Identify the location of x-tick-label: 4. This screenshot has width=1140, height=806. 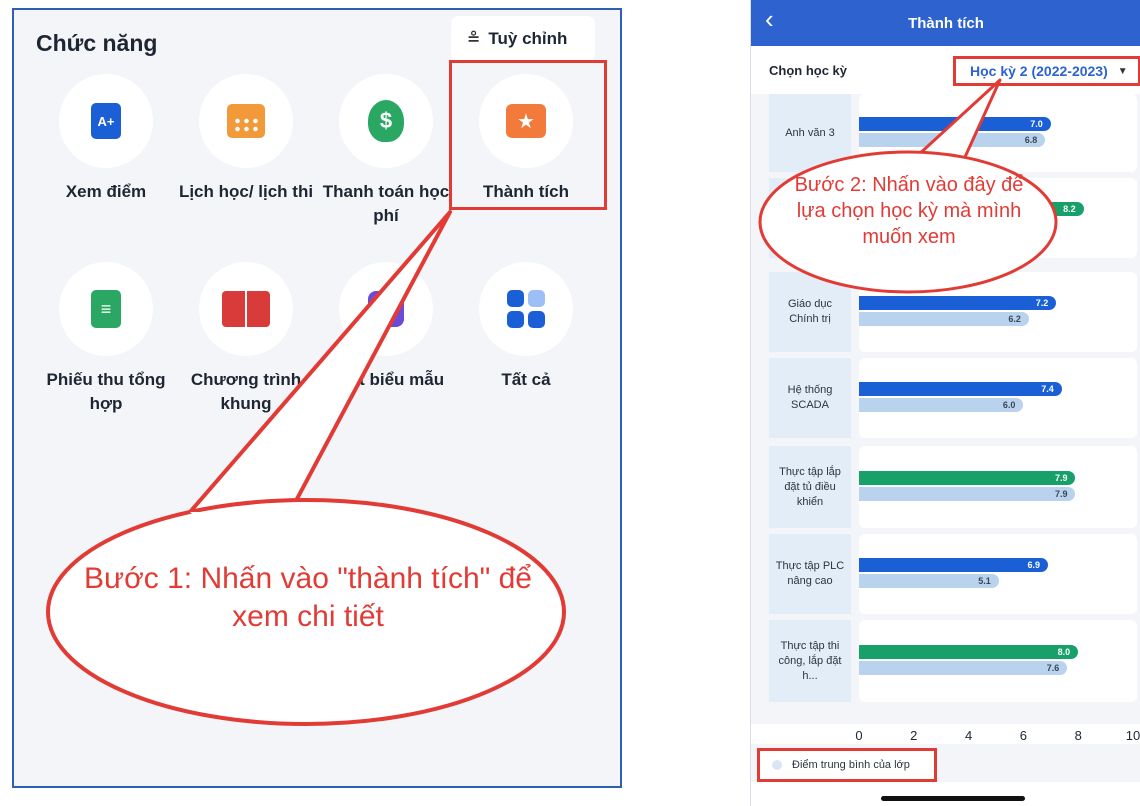
(968, 735).